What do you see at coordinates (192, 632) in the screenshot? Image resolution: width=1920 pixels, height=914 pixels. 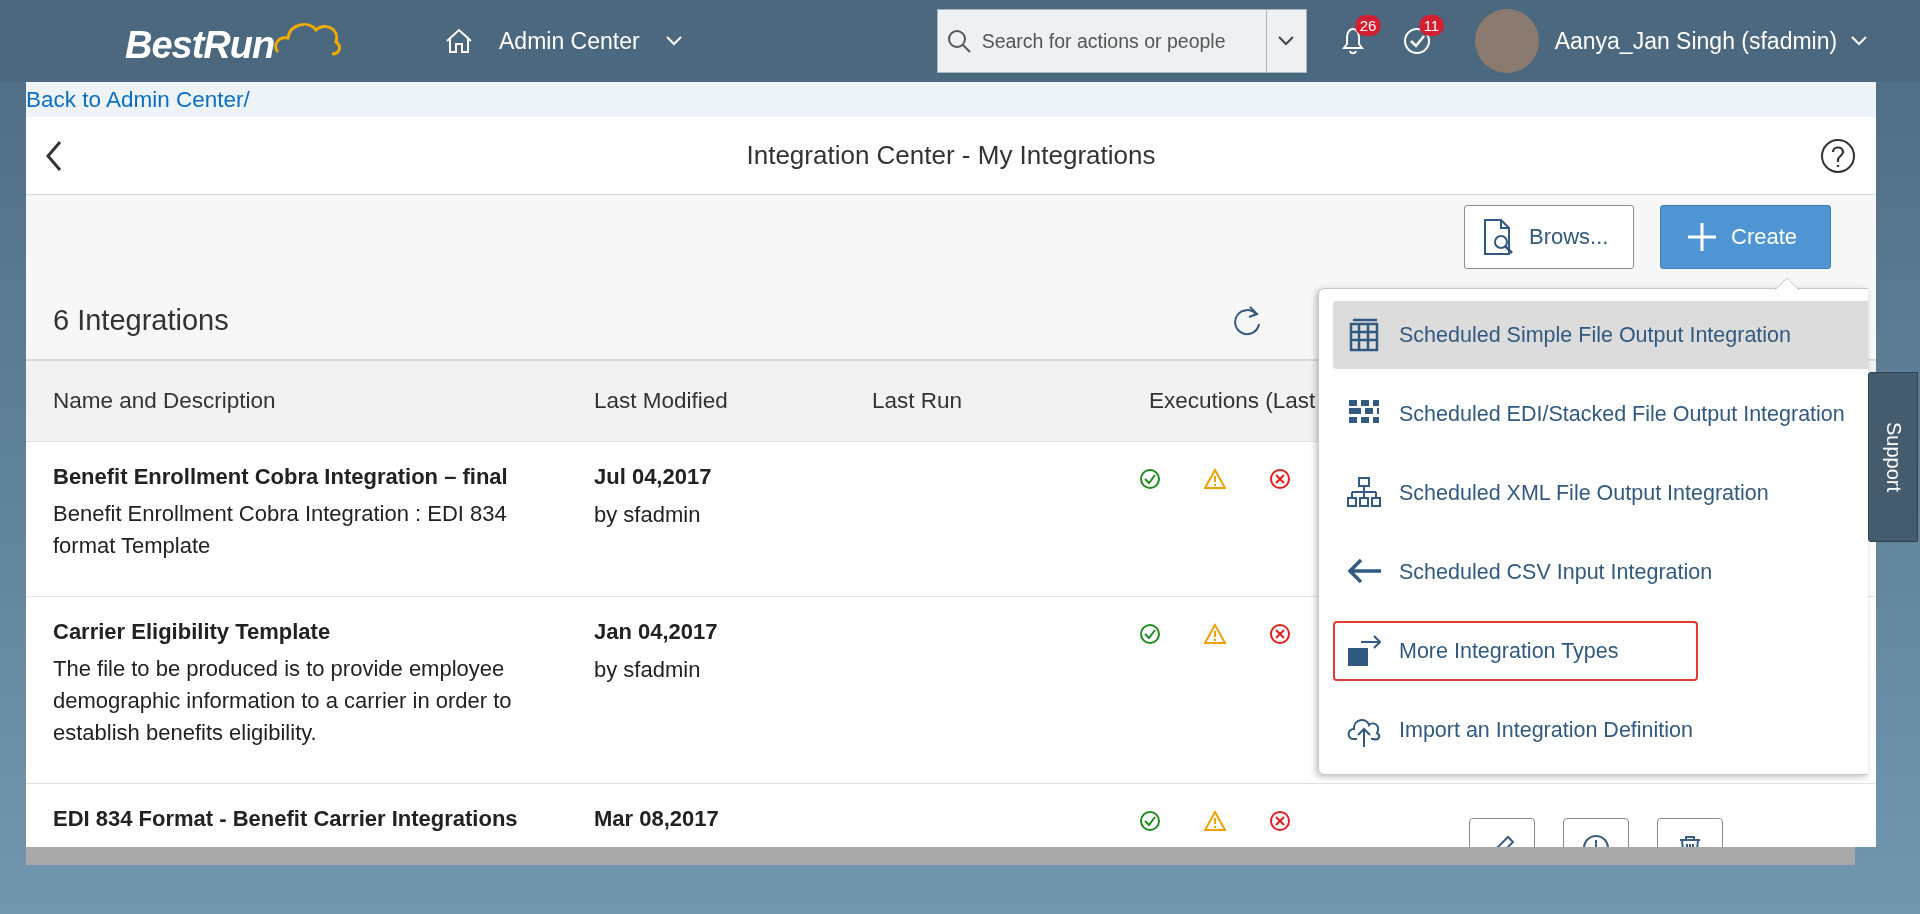 I see `integration-name: Carrier Eligibility Template` at bounding box center [192, 632].